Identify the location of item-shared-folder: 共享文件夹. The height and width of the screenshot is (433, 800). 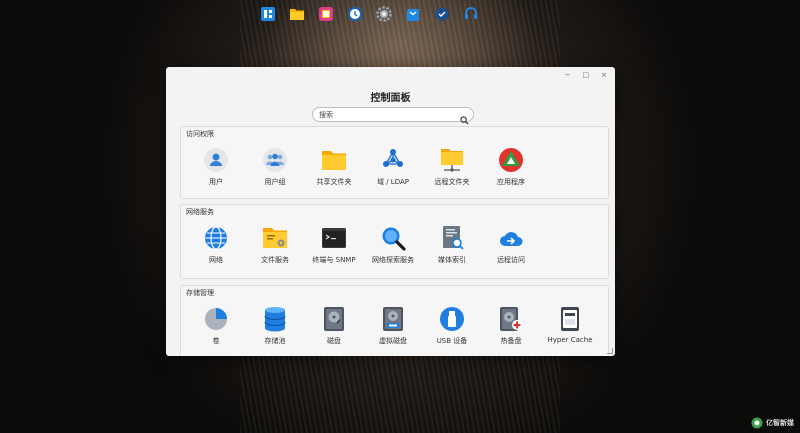
(334, 167).